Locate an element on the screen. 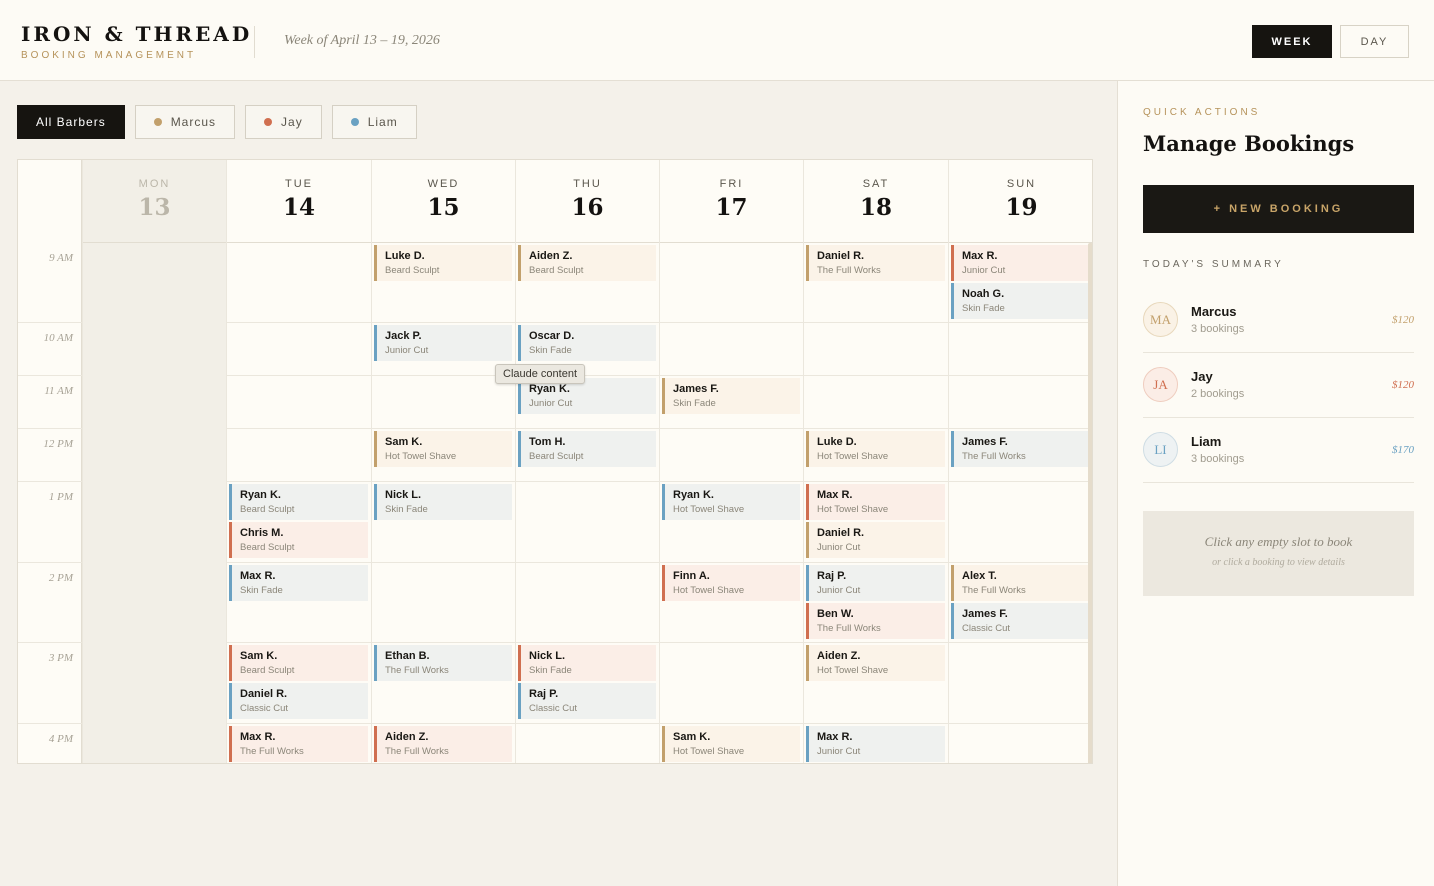  booking-card: Aiden Z. The Full Works is located at coordinates (443, 744).